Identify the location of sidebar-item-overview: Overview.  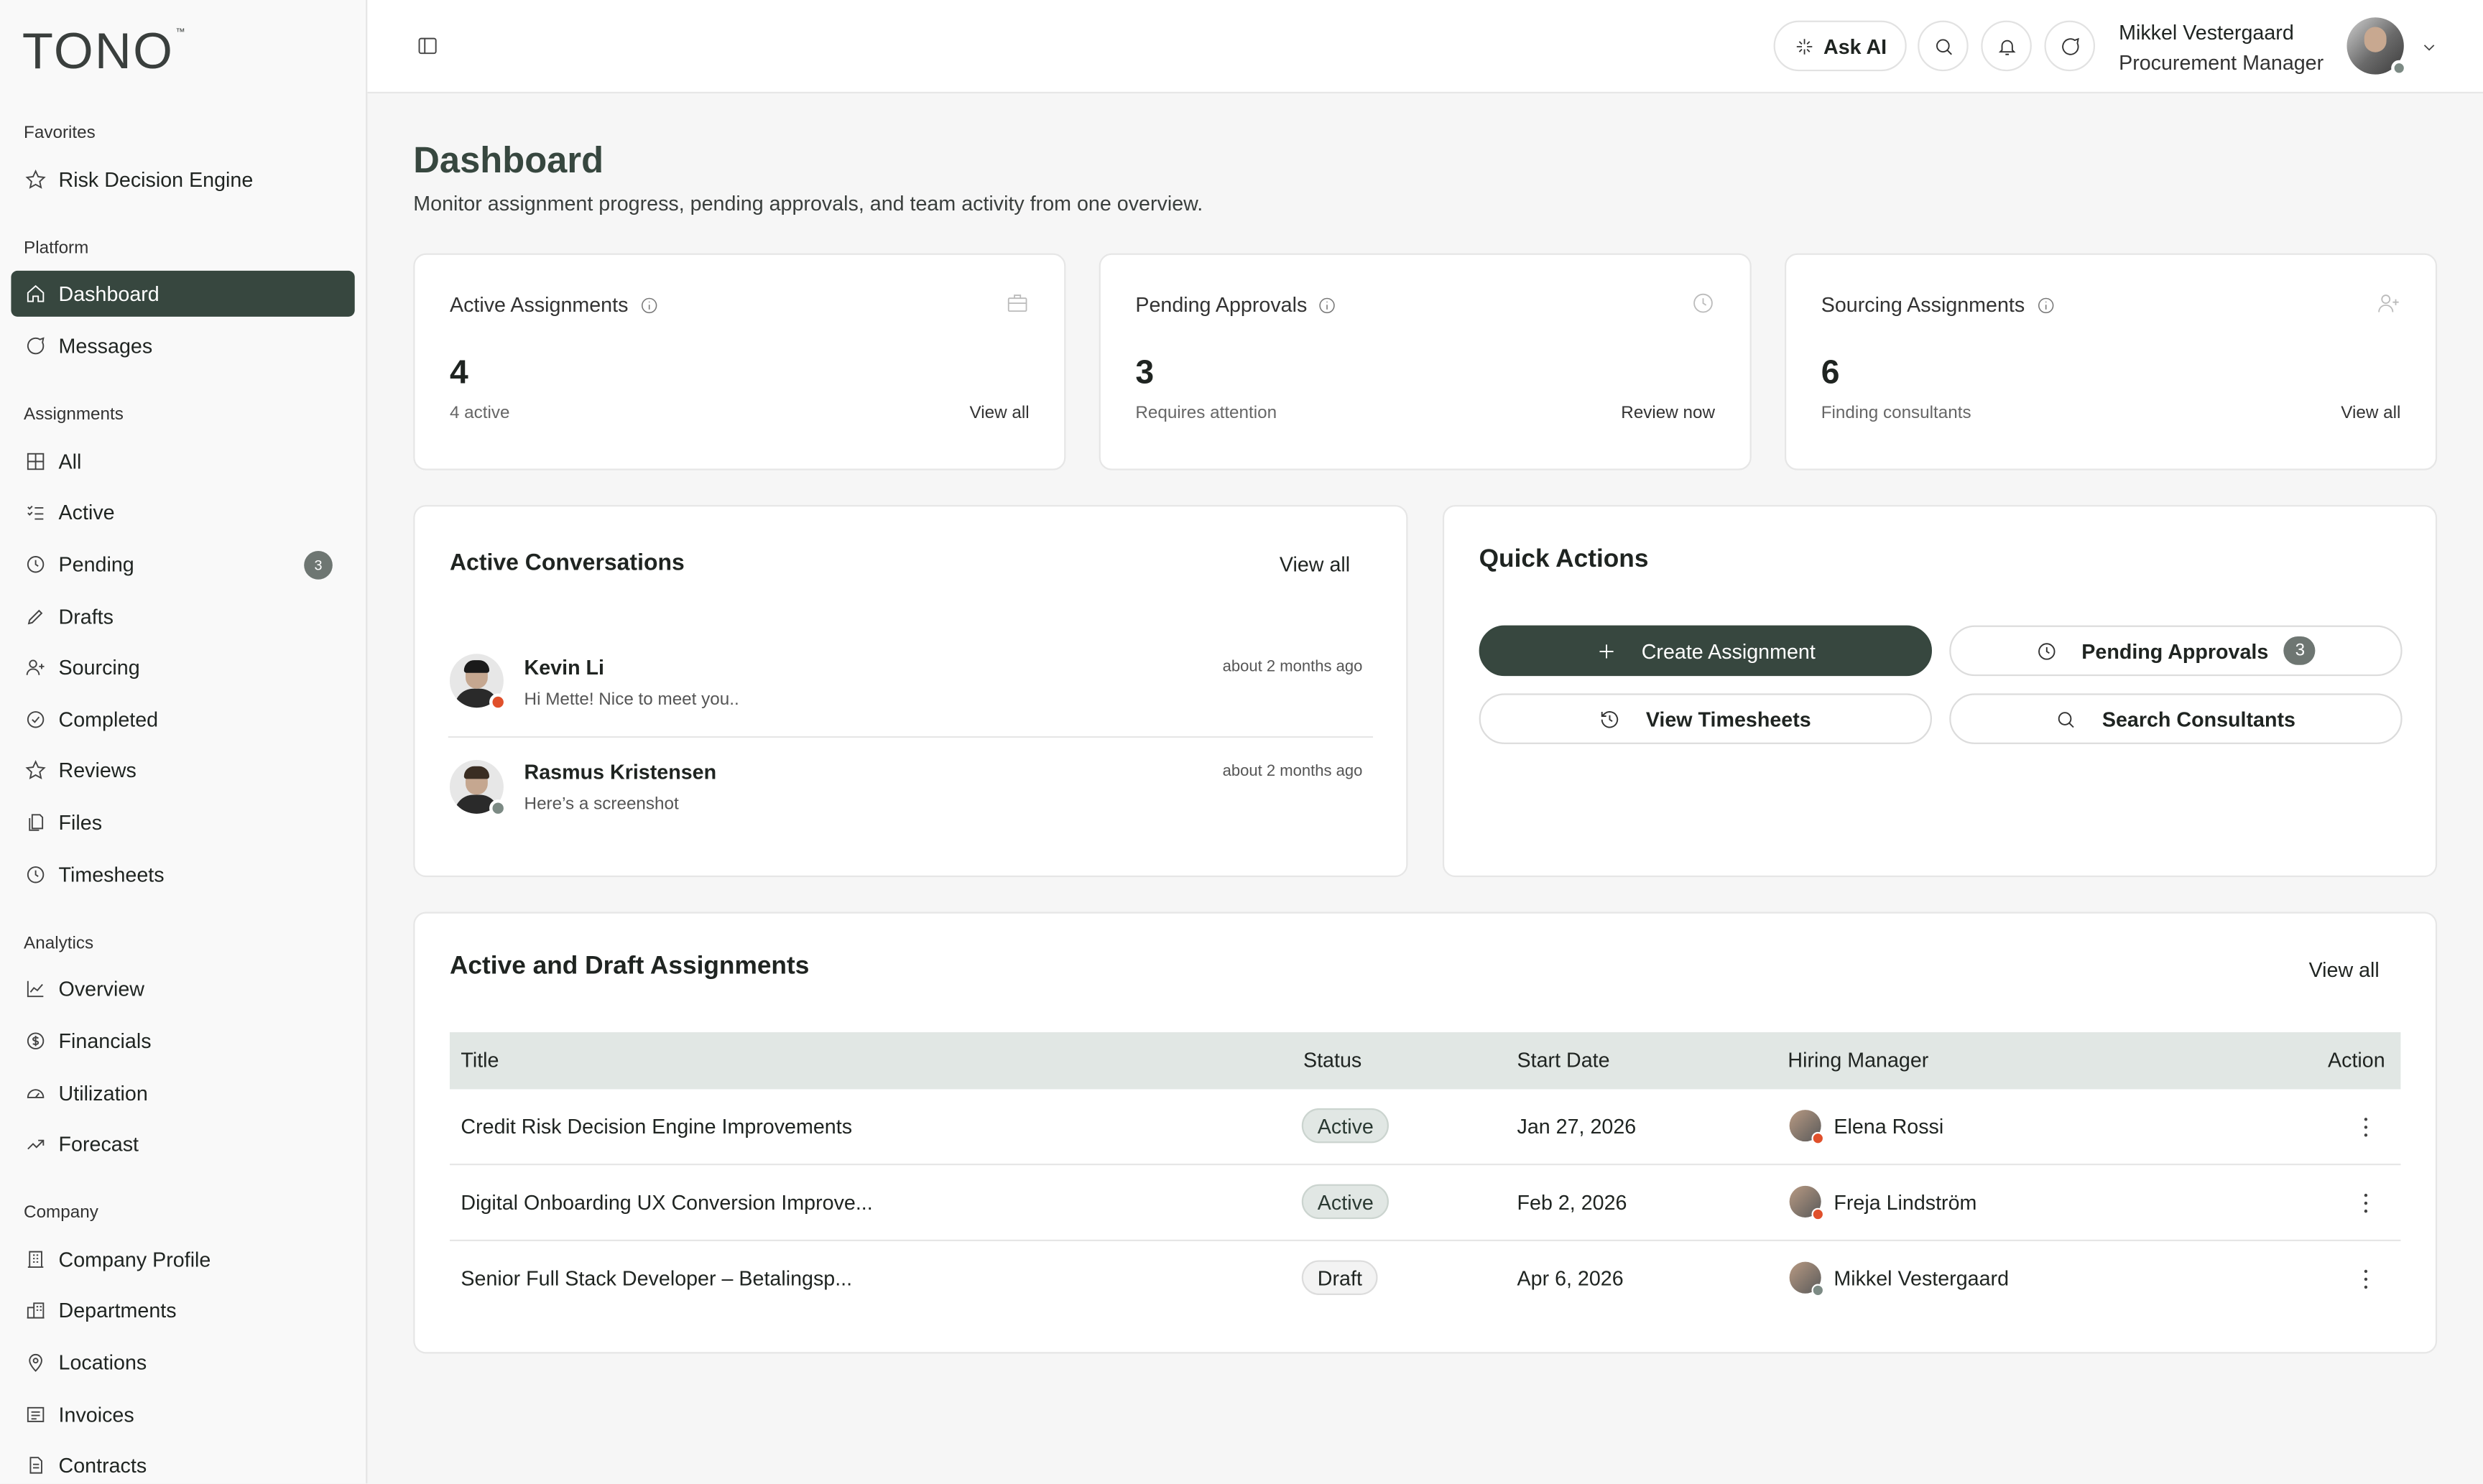
(182, 989).